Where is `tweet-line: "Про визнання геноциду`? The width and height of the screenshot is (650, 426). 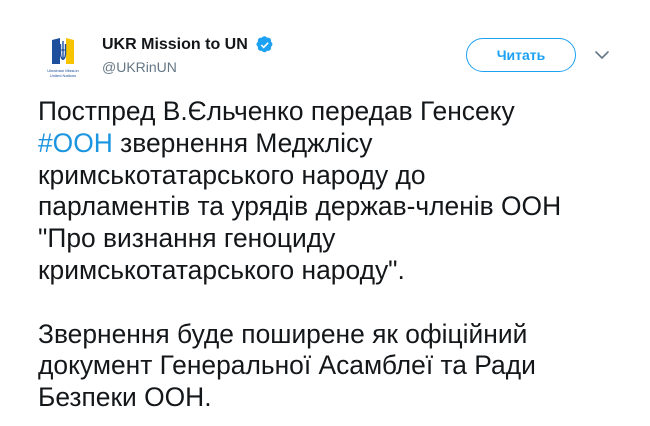
tweet-line: "Про визнання геноциду is located at coordinates (187, 238).